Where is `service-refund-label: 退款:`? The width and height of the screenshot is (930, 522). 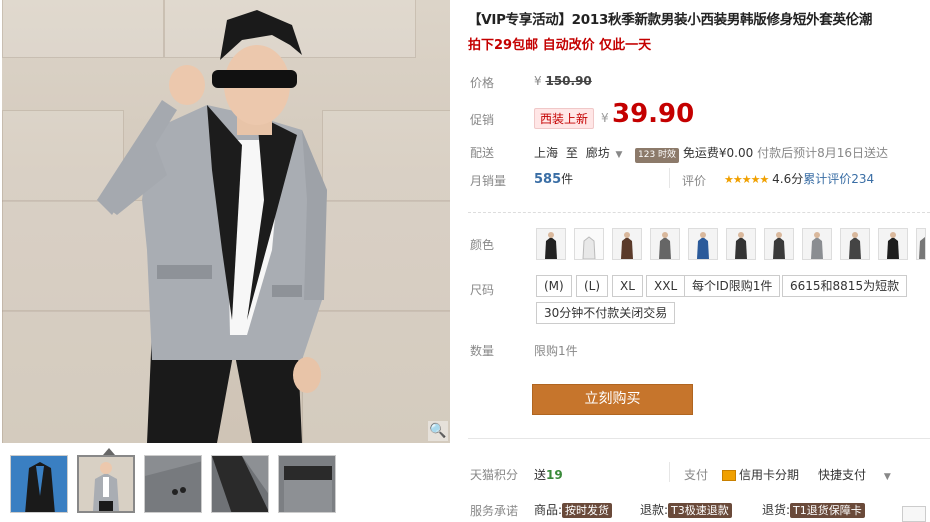
service-refund-label: 退款: is located at coordinates (654, 510).